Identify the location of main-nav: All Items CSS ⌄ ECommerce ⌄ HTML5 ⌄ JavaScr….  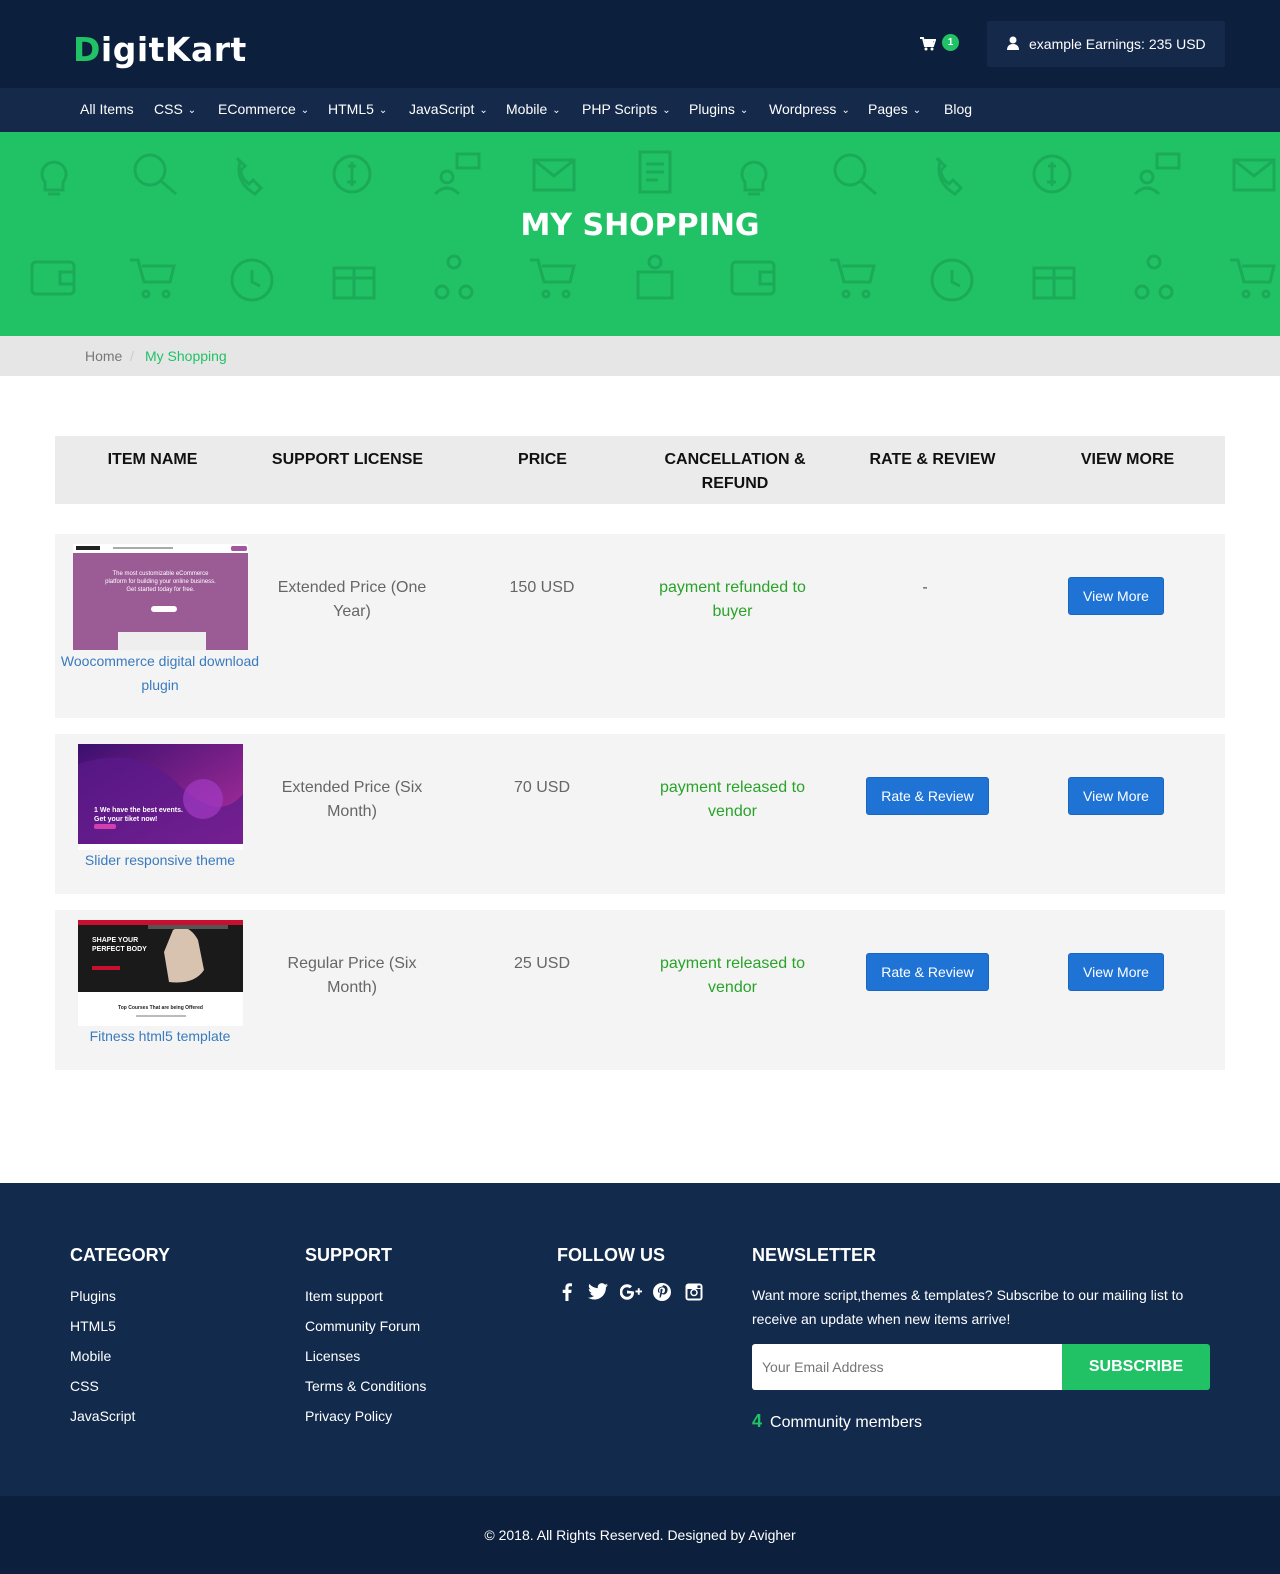
(640, 110).